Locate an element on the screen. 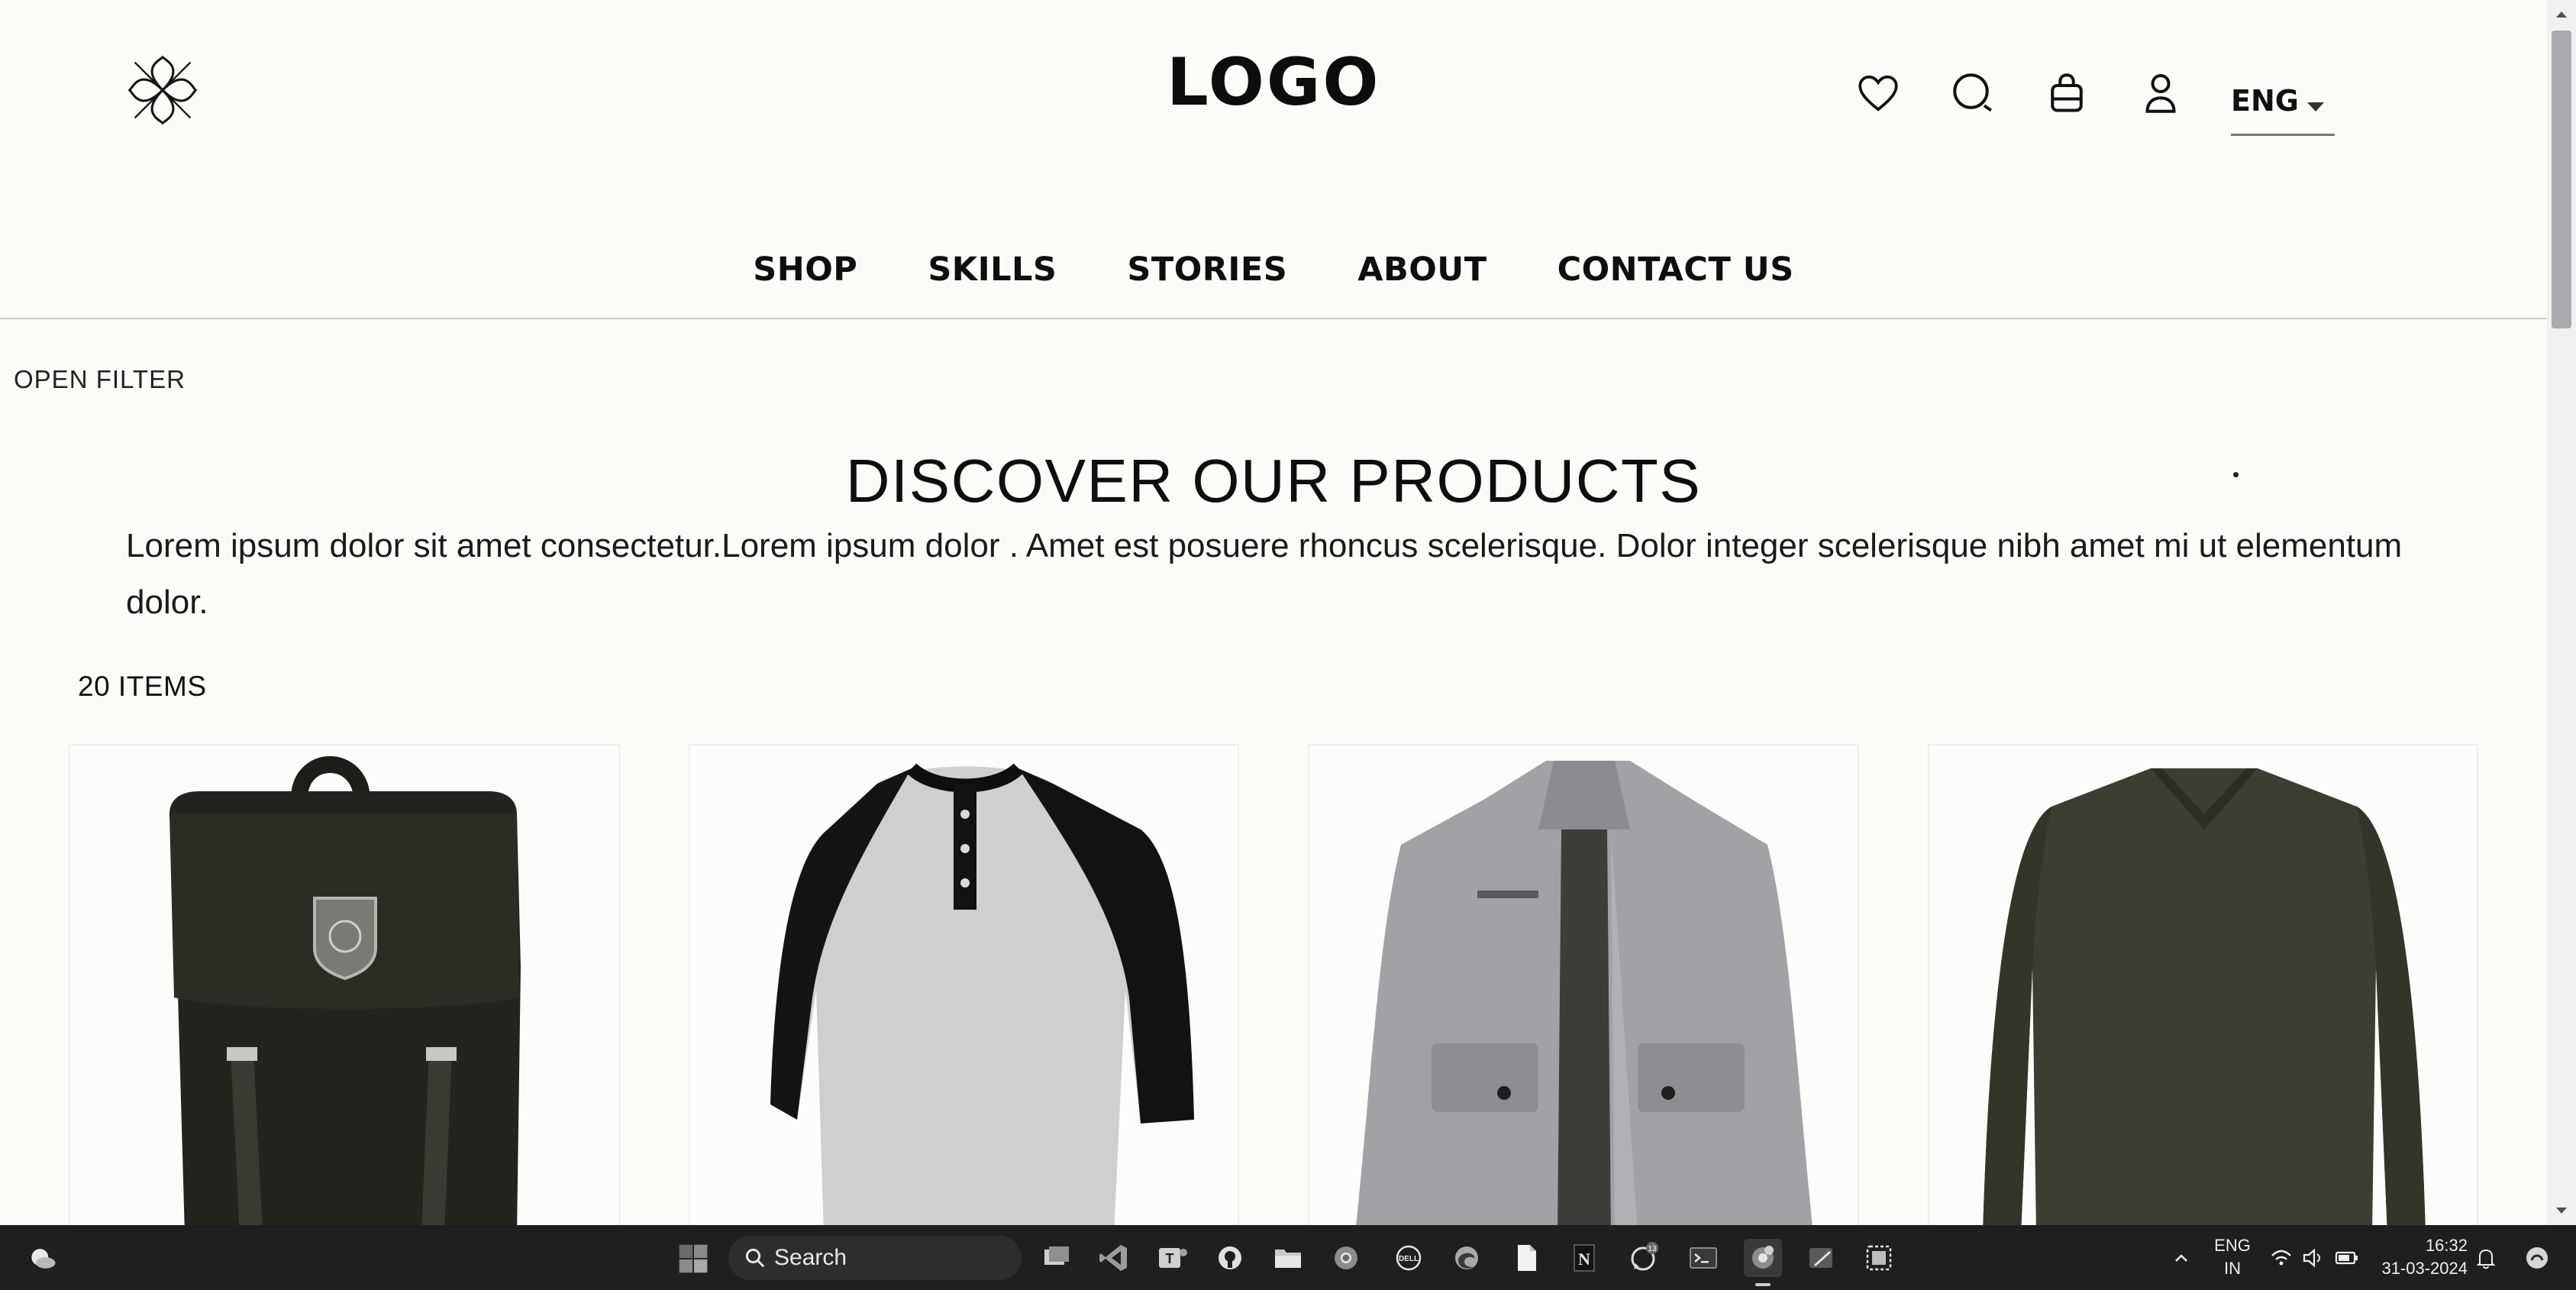 The width and height of the screenshot is (2576, 1290). shopping-bag-icon is located at coordinates (2067, 93).